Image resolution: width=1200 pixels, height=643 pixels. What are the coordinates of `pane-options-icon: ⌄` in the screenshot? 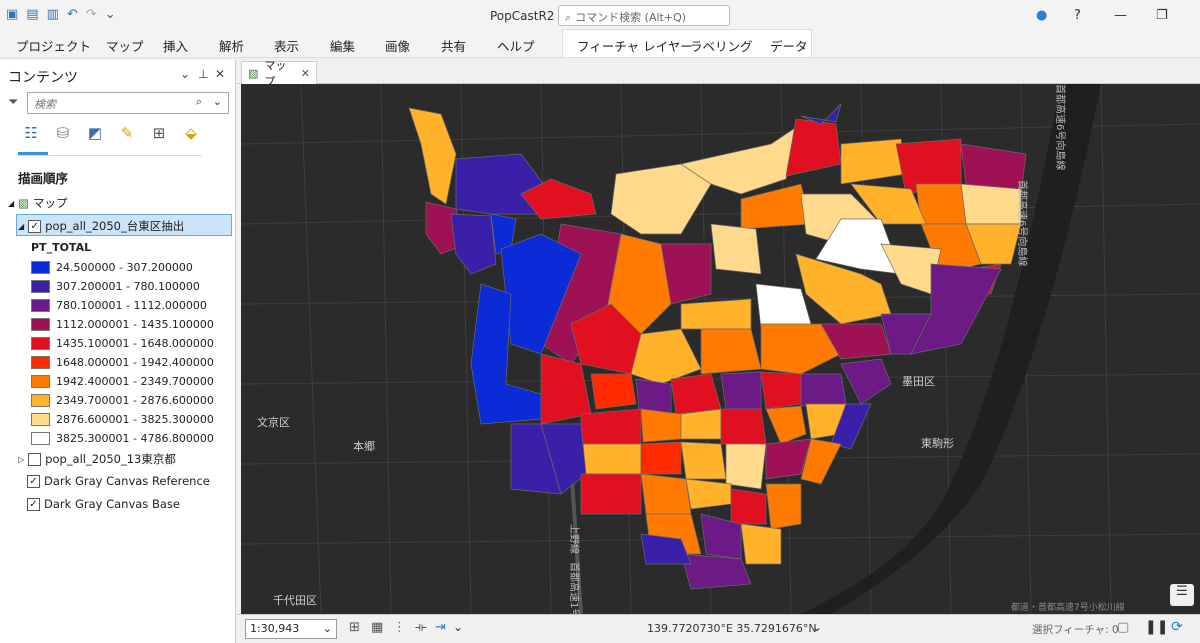 It's located at (185, 74).